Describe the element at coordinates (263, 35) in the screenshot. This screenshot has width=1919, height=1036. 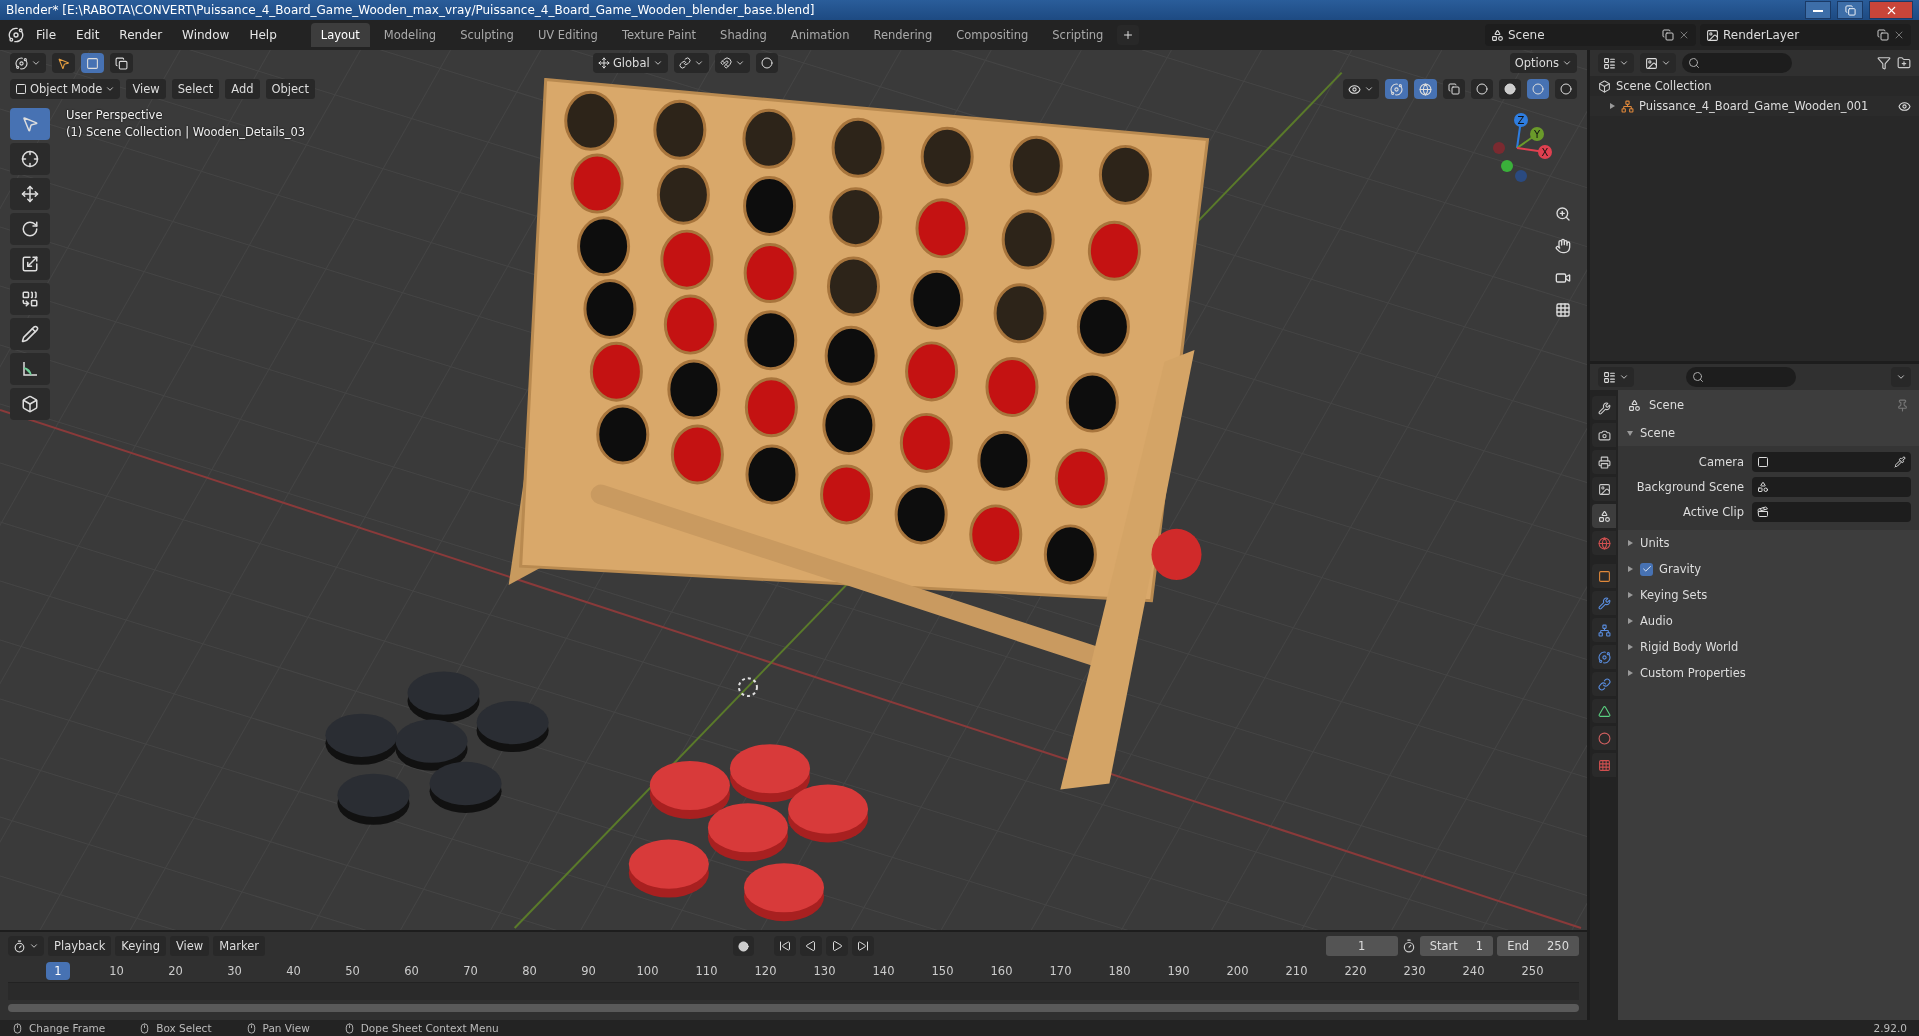
I see `menu-item: Help` at that location.